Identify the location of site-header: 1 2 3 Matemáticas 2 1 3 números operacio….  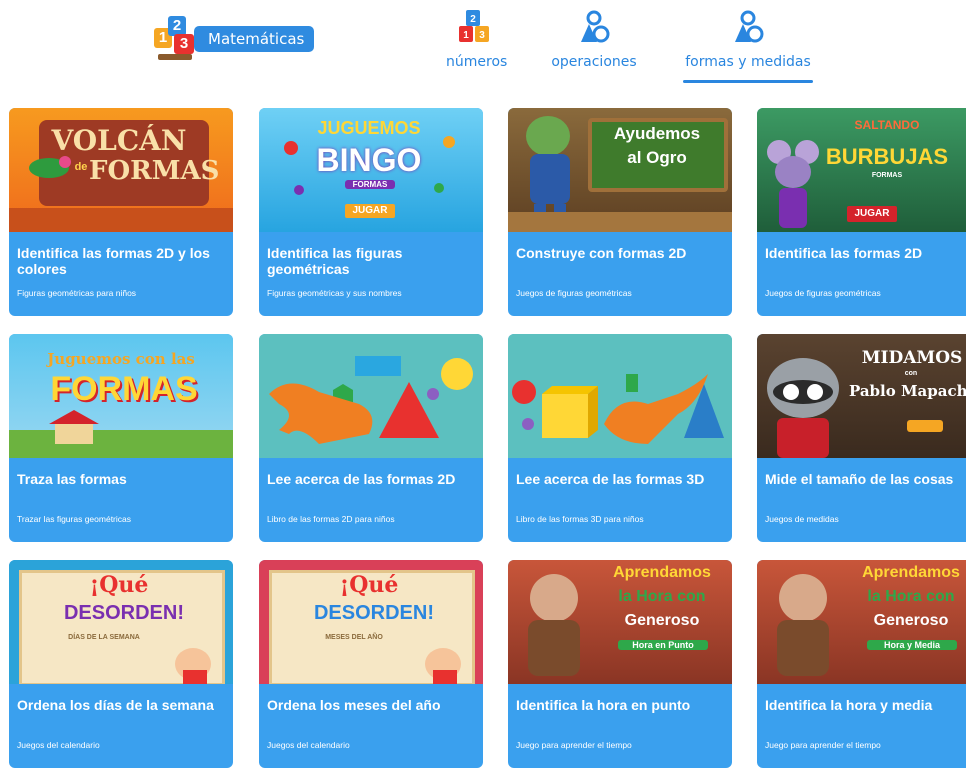
(483, 47).